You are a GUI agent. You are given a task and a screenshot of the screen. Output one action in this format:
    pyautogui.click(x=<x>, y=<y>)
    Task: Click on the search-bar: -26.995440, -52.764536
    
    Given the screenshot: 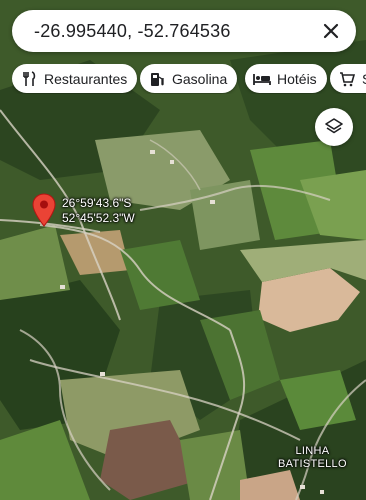 What is the action you would take?
    pyautogui.click(x=184, y=31)
    